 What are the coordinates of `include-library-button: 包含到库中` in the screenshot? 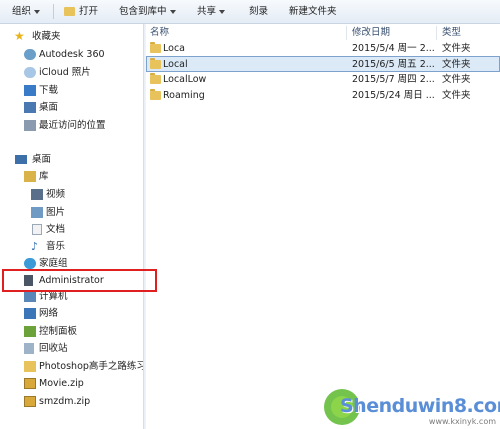 It's located at (147, 11).